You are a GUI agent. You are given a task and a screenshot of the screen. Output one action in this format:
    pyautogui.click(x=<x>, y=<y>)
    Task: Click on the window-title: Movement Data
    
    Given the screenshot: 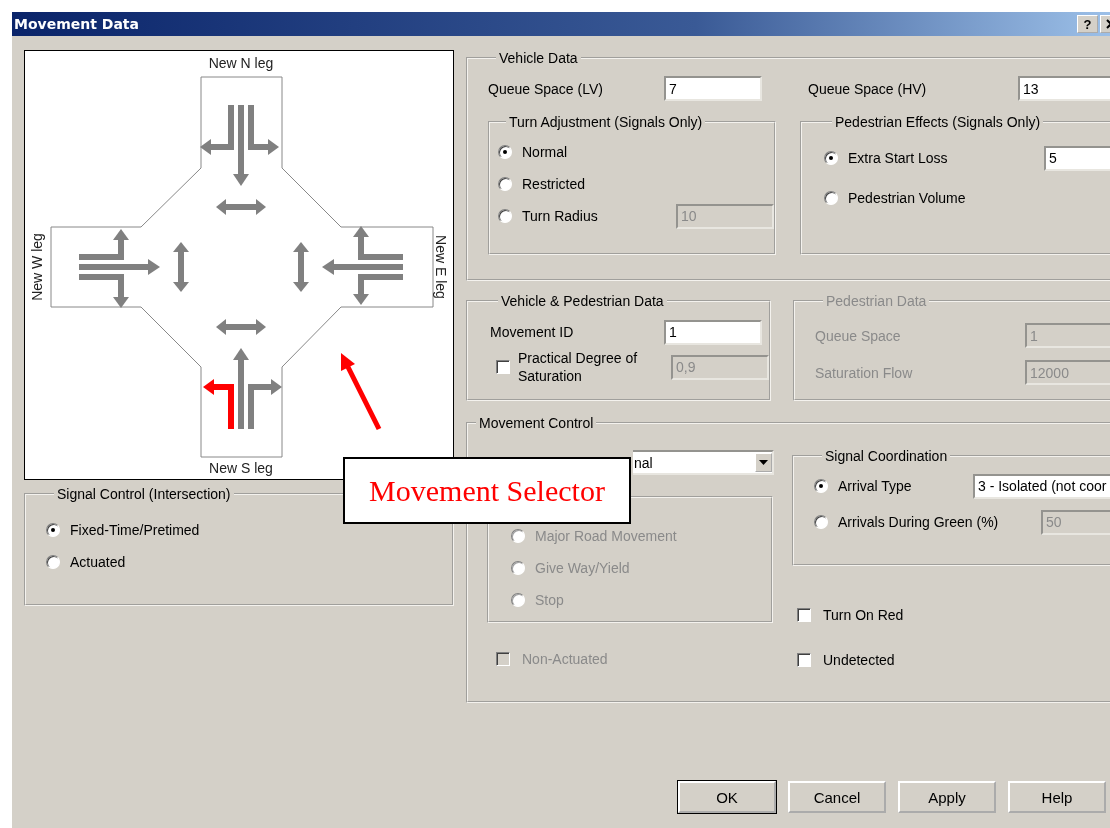 What is the action you would take?
    pyautogui.click(x=77, y=24)
    